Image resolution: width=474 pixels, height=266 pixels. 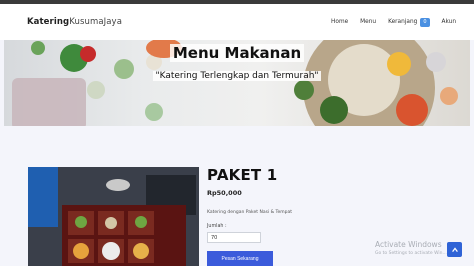 I want to click on bento-boxes-photo, so click(x=113, y=216).